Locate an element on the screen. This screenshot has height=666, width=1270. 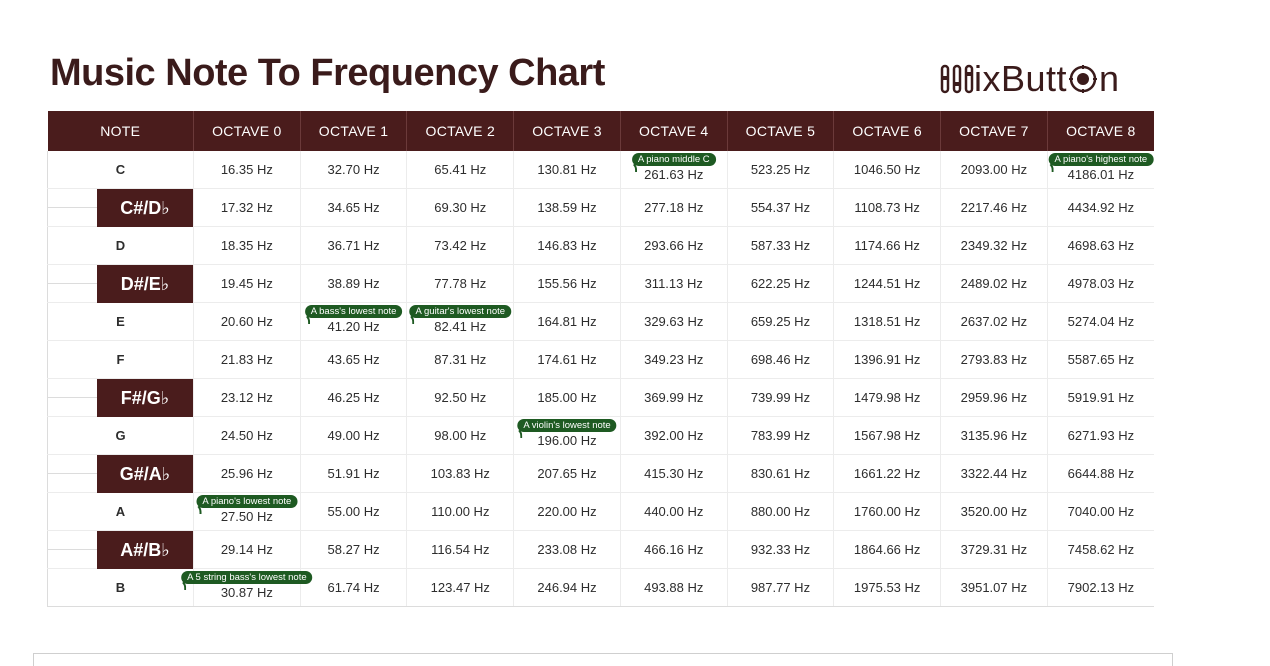
frequency-value: 25.96 Hz is located at coordinates (246, 473).